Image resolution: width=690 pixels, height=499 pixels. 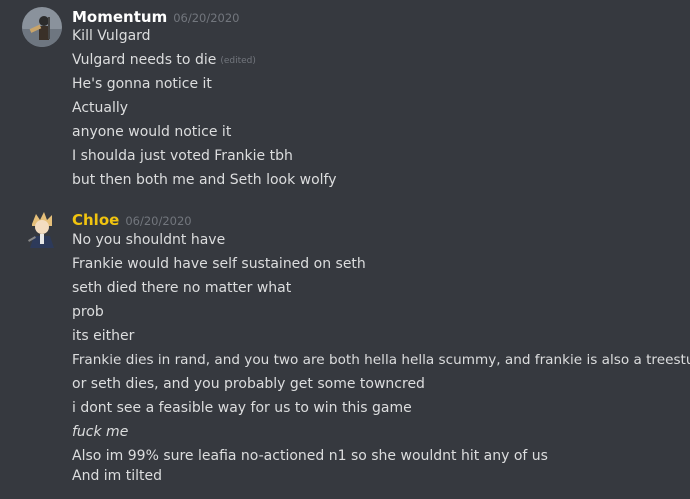 I want to click on message-header: Chloe 06/20/2020, so click(x=132, y=220).